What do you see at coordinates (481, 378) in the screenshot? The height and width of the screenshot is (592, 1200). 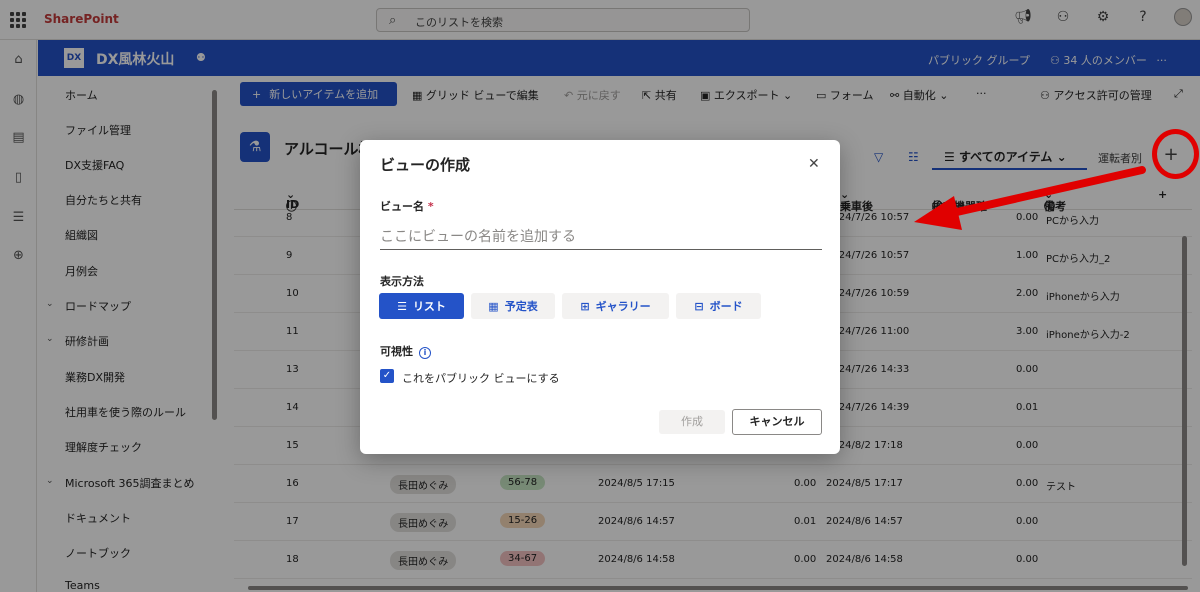 I see `public-view-label: これをパブリック ビューにする` at bounding box center [481, 378].